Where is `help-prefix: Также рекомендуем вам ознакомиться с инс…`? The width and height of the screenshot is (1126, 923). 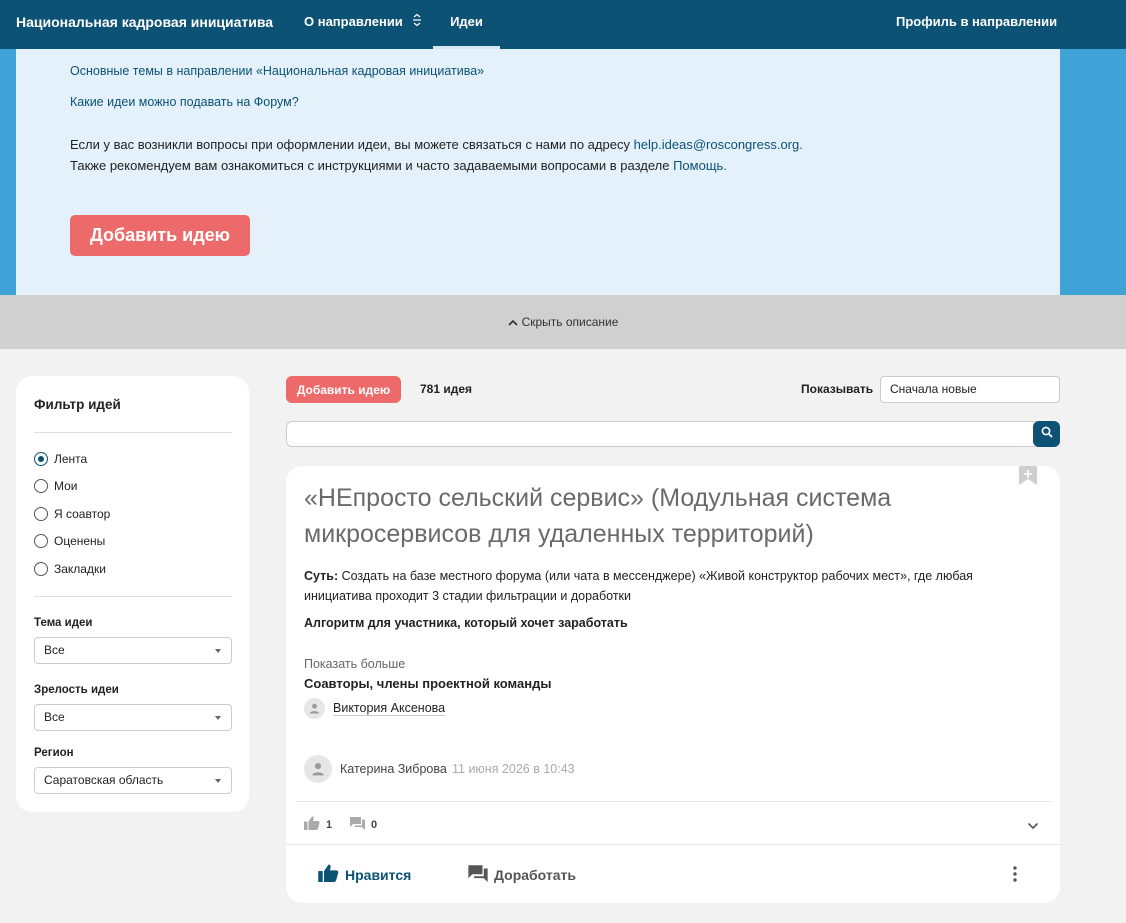
help-prefix: Также рекомендуем вам ознакомиться с инс… is located at coordinates (372, 165).